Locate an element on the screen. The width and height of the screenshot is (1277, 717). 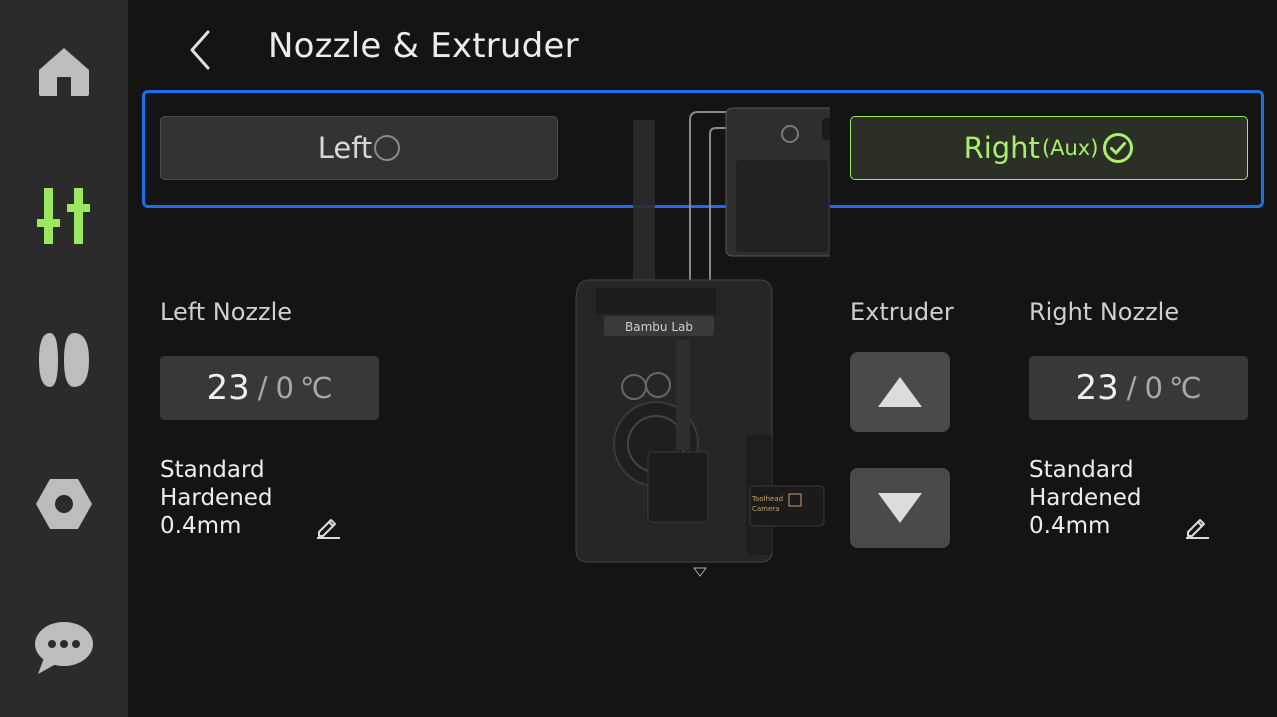
nav-filament is located at coordinates (64, 360).